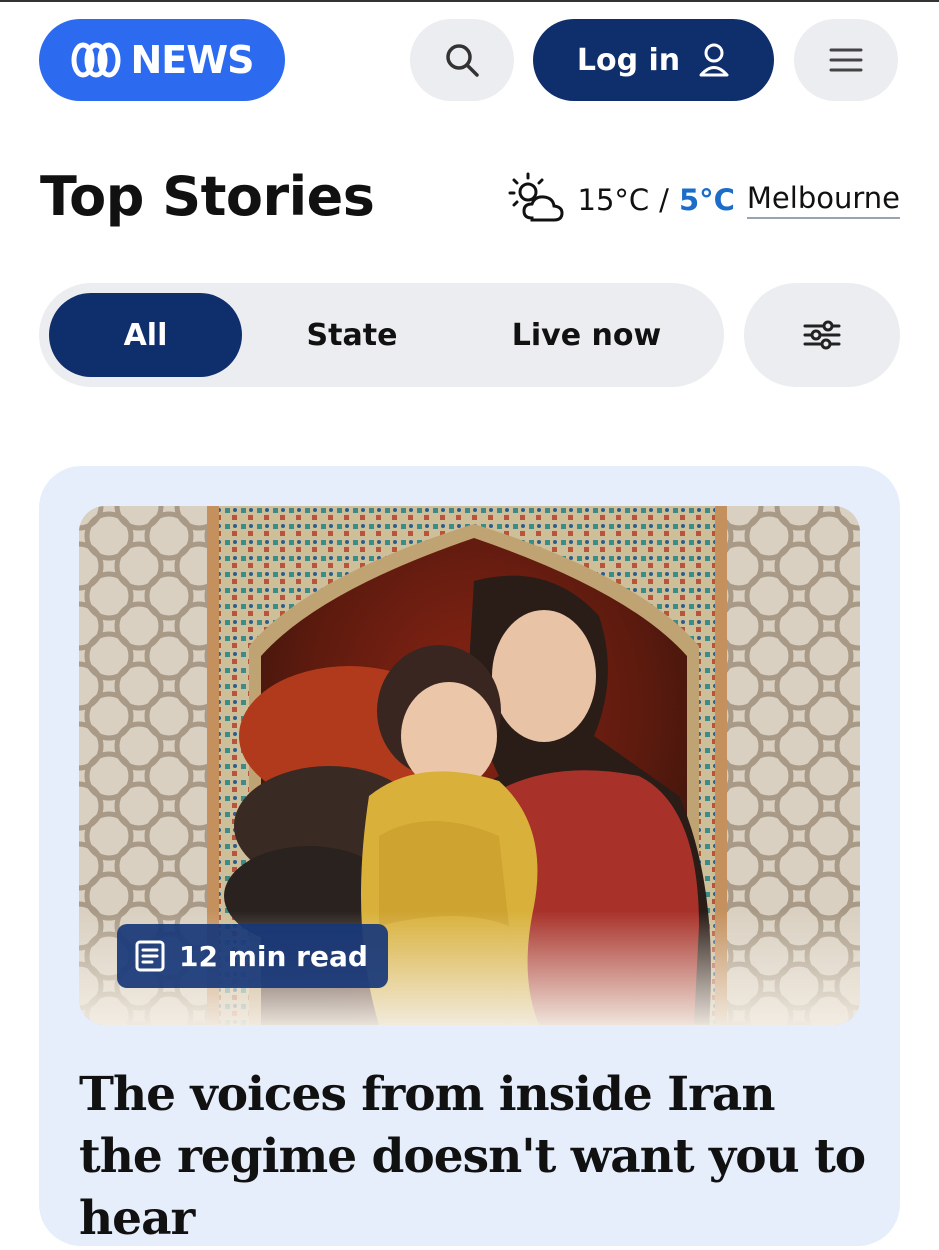  Describe the element at coordinates (586, 335) in the screenshot. I see `tab-live-now: Live now` at that location.